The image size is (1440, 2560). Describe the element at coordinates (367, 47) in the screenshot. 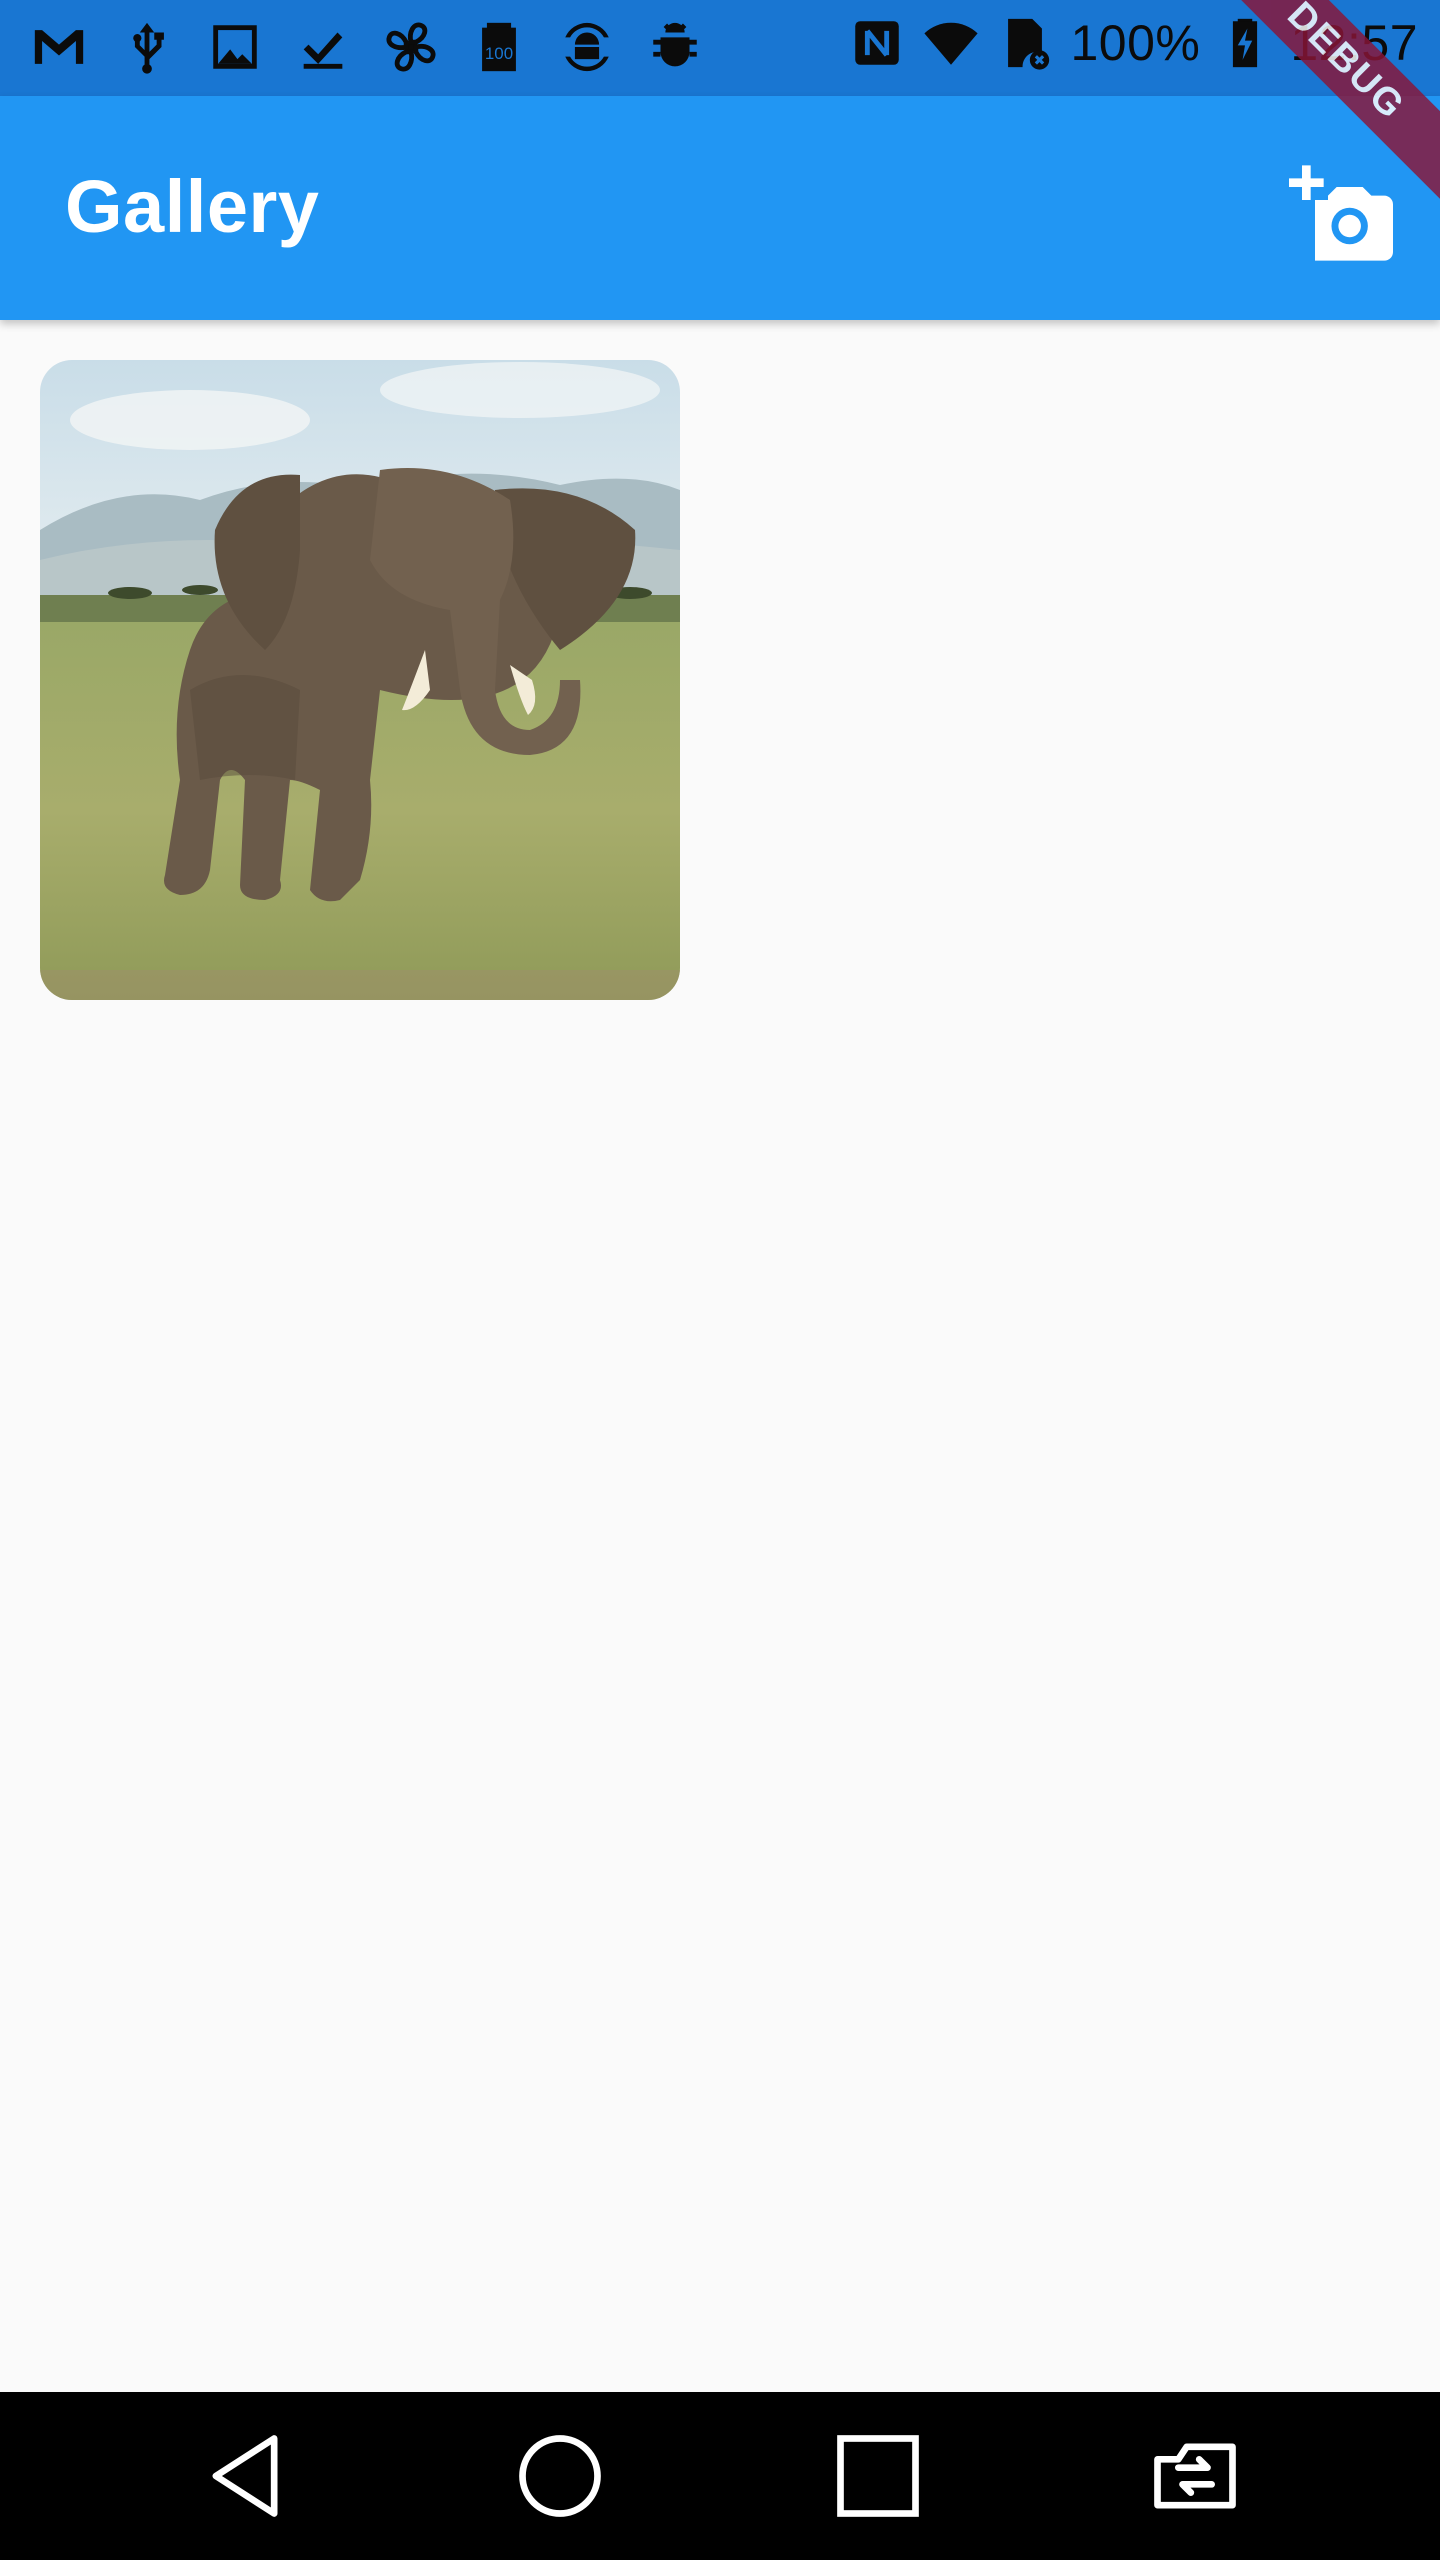

I see `notification-icons: 100` at that location.